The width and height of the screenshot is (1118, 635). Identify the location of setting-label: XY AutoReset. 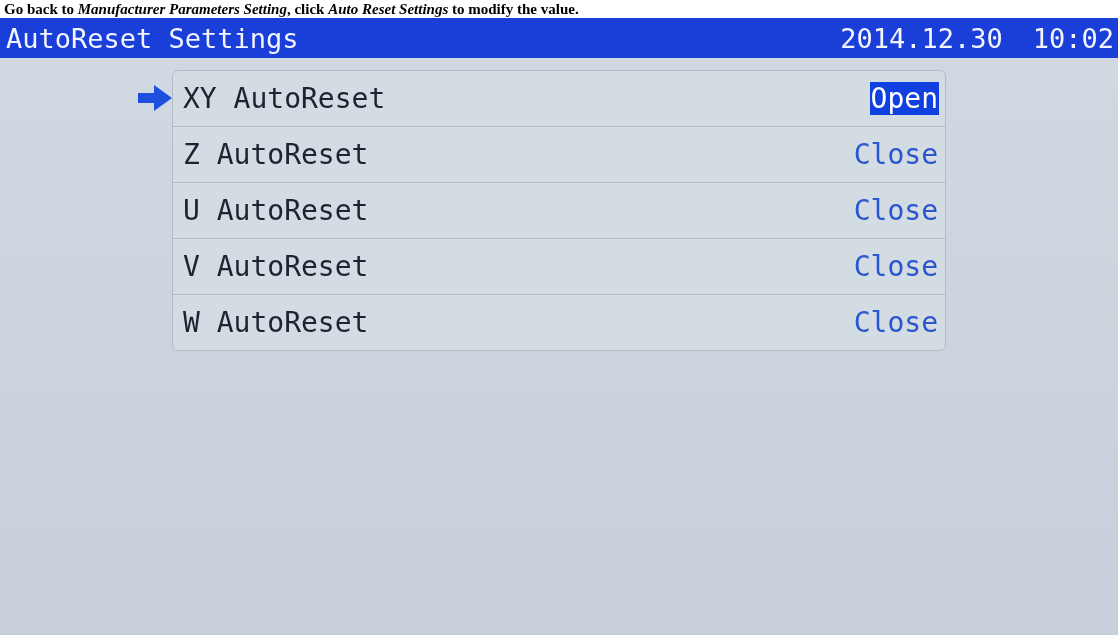
(284, 98).